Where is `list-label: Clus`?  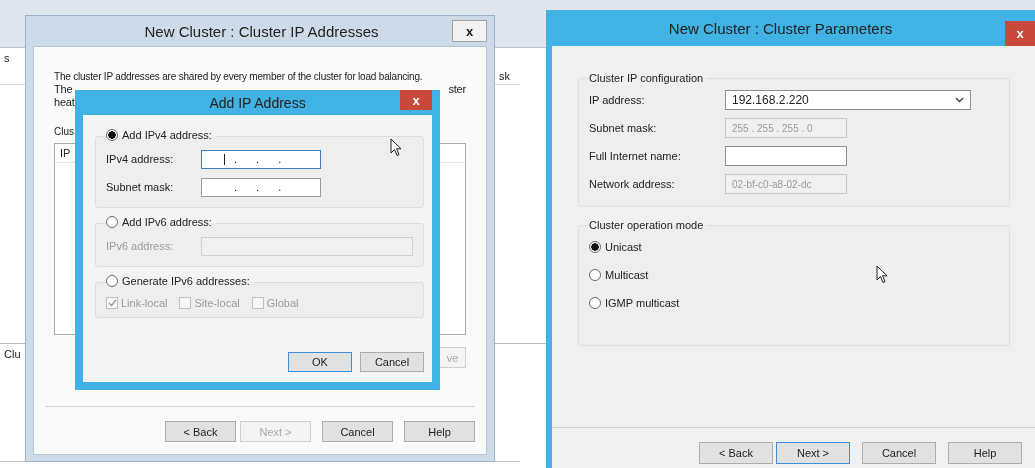 list-label: Clus is located at coordinates (64, 131).